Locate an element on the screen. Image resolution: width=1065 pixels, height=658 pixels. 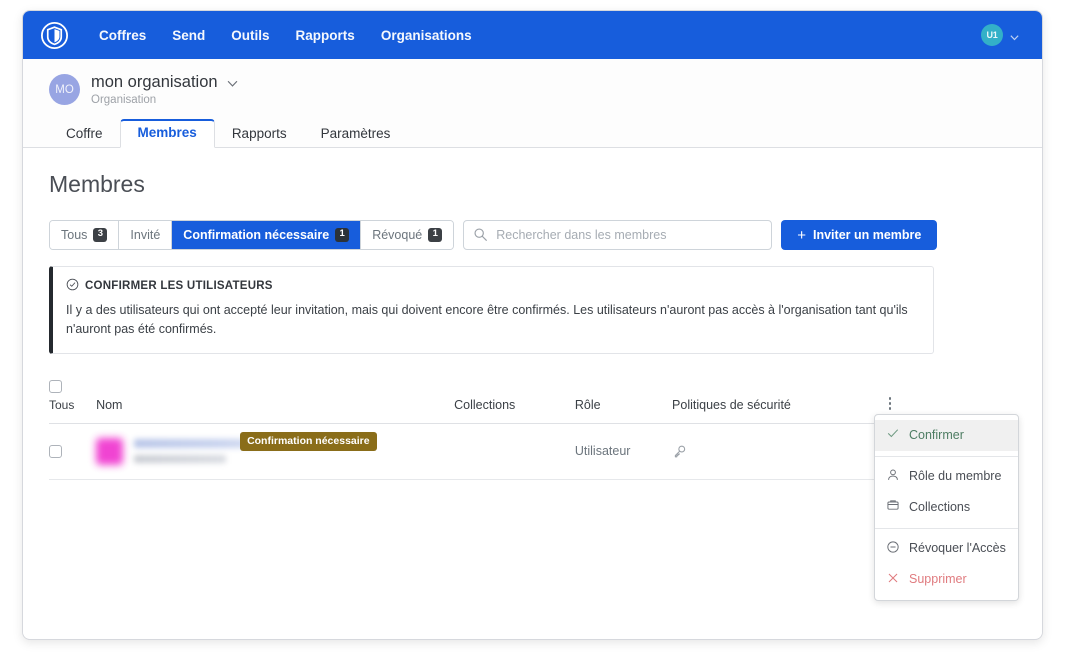
menu-item-role-du-membre: Rôle du membre is located at coordinates (946, 477).